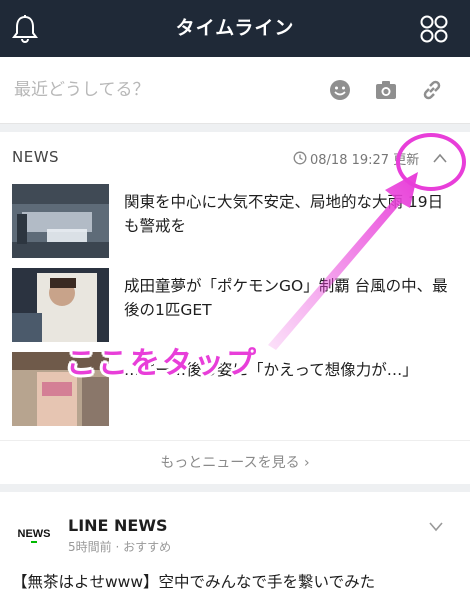  I want to click on emoji-icon, so click(340, 90).